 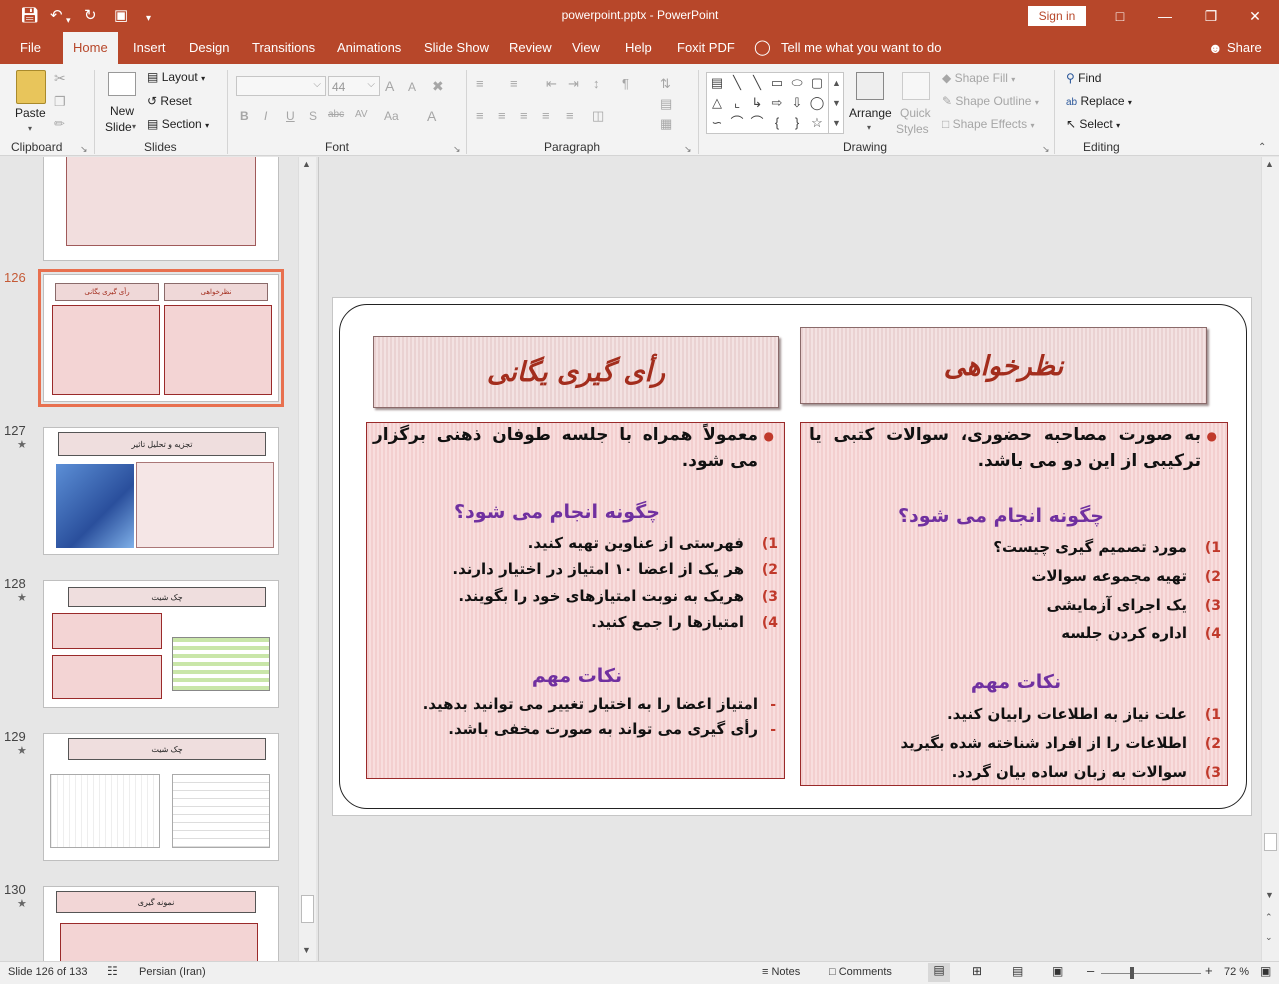 What do you see at coordinates (586, 48) in the screenshot?
I see `tab-view: View` at bounding box center [586, 48].